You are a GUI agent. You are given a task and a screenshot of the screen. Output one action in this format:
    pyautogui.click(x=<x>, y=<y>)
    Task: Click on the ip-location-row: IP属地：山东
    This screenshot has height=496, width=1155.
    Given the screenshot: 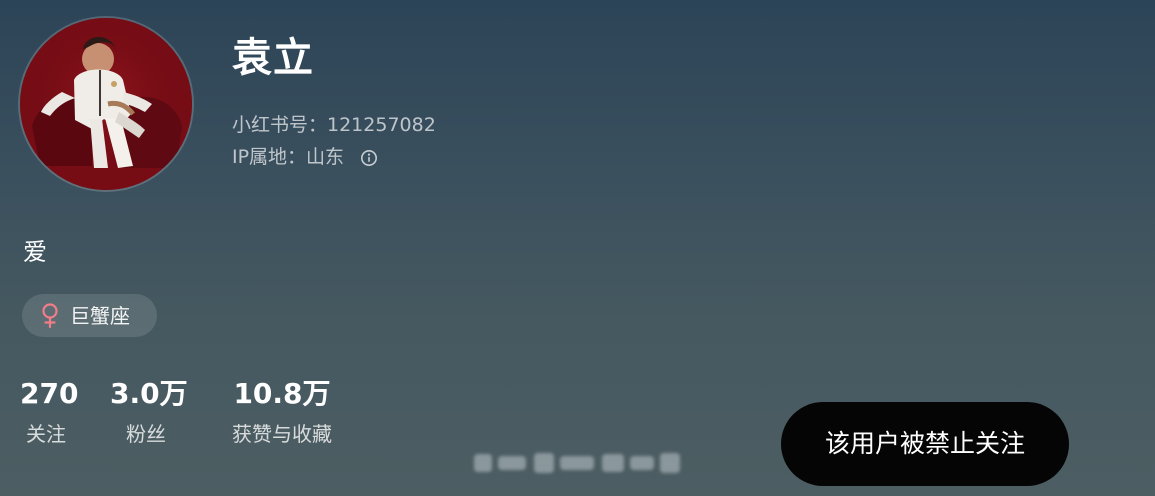 What is the action you would take?
    pyautogui.click(x=305, y=157)
    